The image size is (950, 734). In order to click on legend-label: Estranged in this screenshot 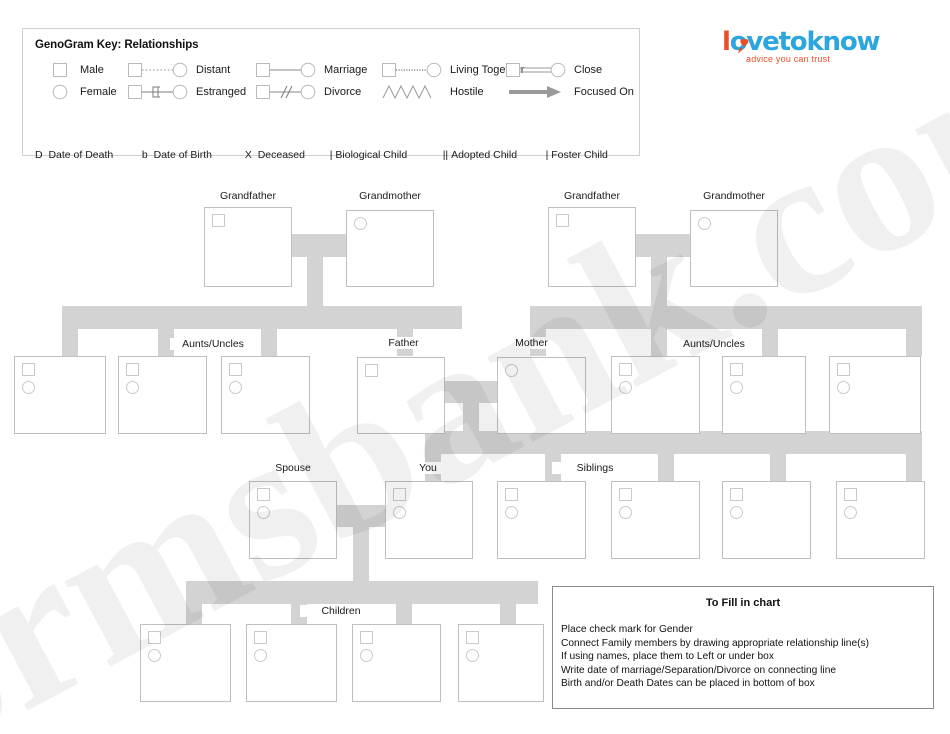, I will do `click(221, 92)`.